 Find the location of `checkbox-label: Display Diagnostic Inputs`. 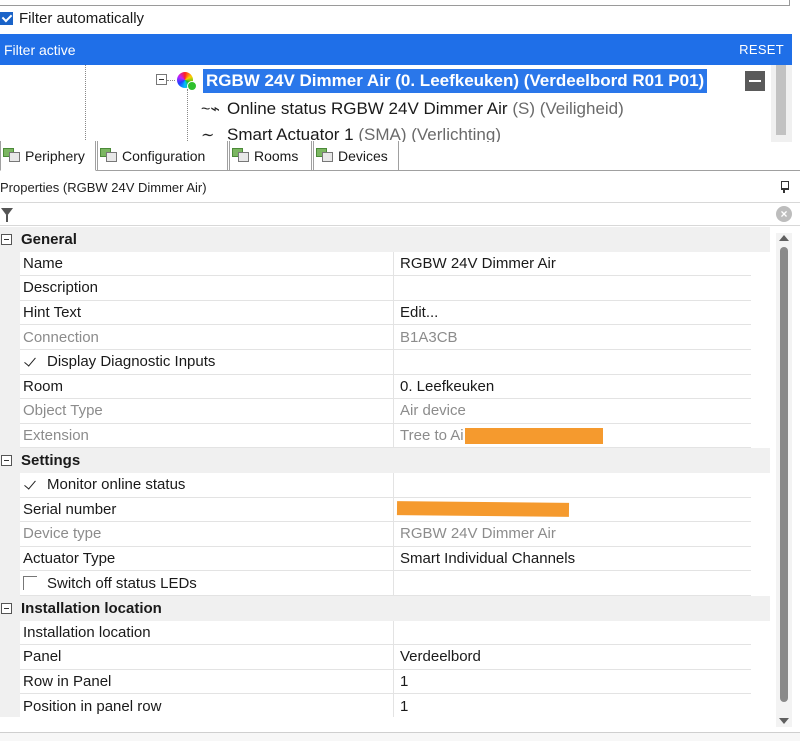

checkbox-label: Display Diagnostic Inputs is located at coordinates (131, 362).